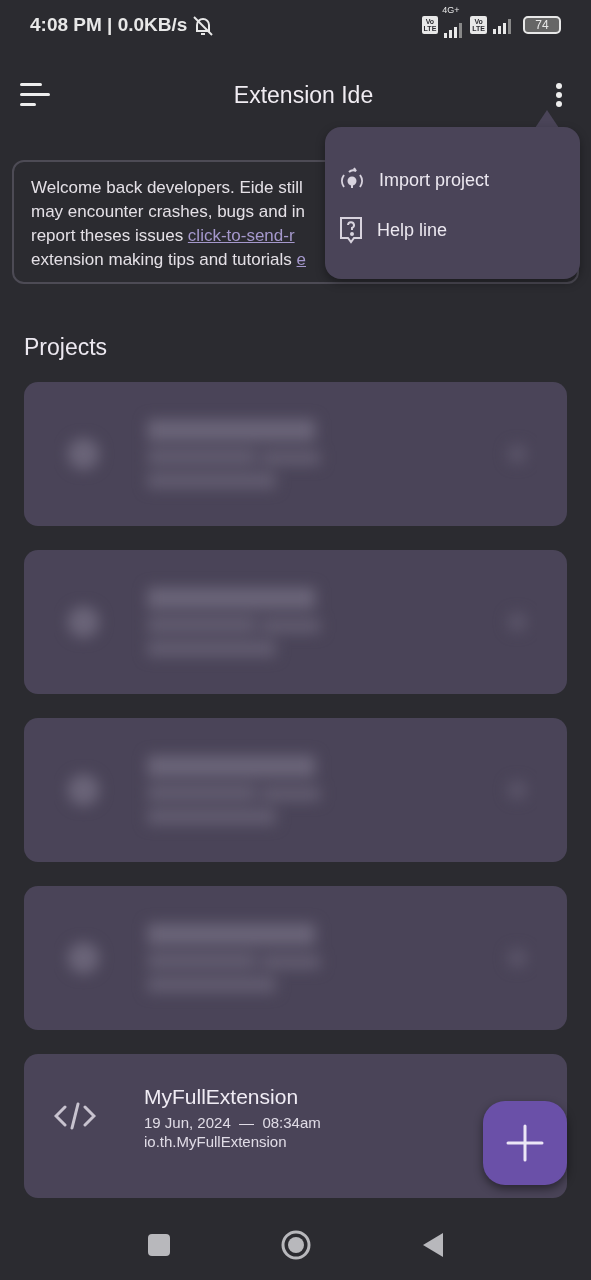  I want to click on app-title: Extension Ide, so click(303, 95).